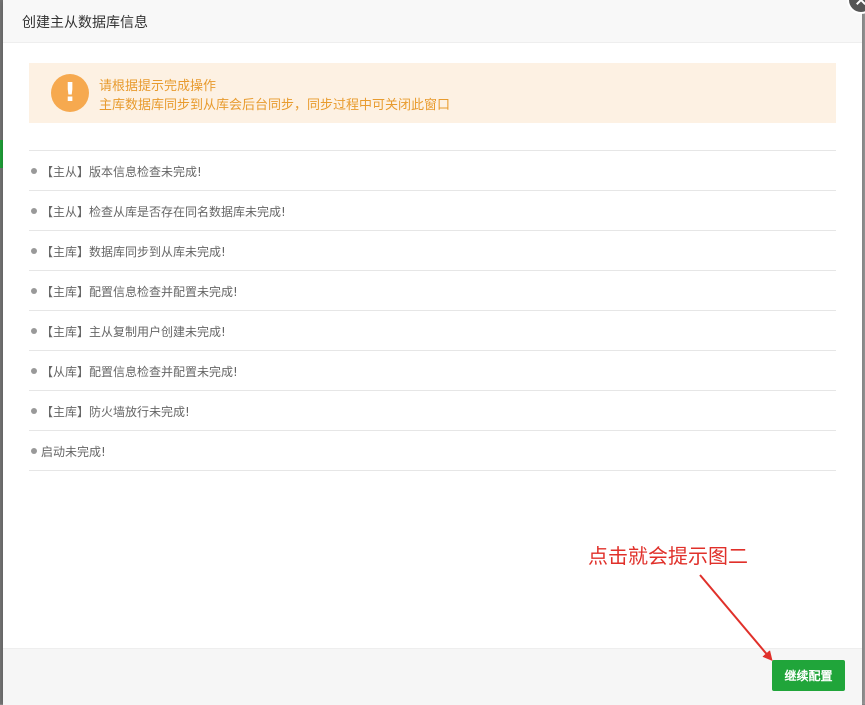 The image size is (865, 705). I want to click on step-text: 【从库】配置信息检查并配置未完成!, so click(139, 372).